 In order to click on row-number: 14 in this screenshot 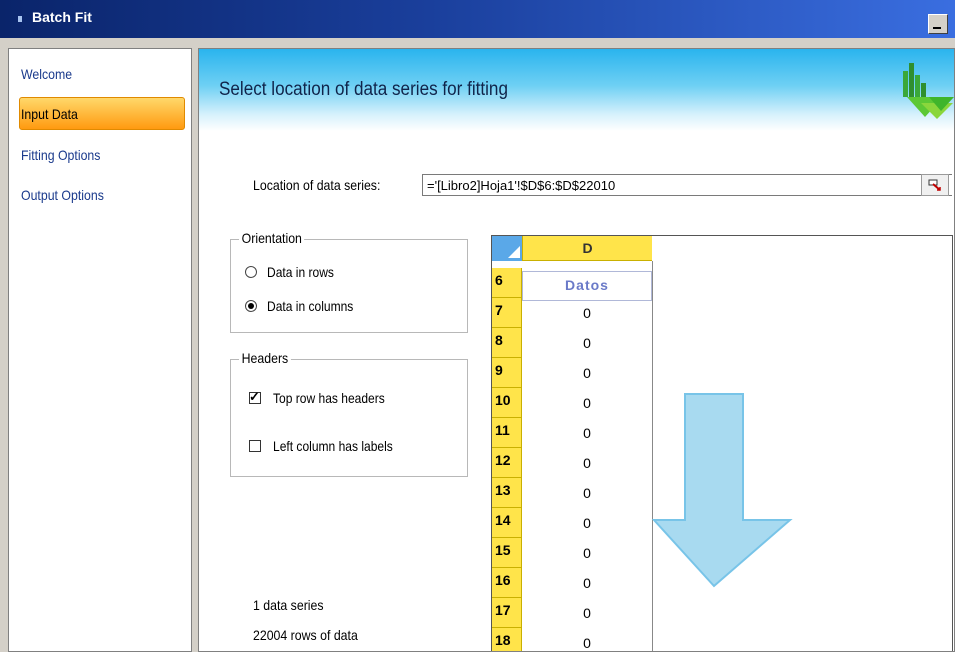, I will do `click(507, 523)`.